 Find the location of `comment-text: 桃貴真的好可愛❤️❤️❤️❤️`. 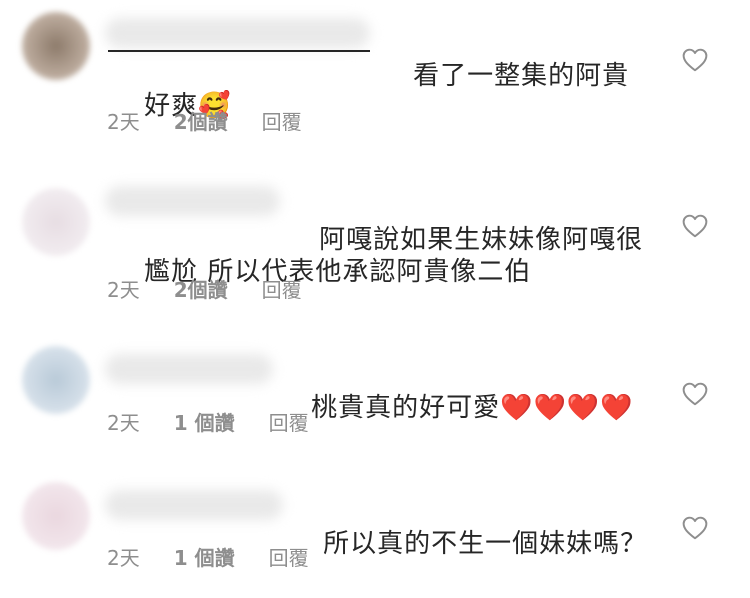

comment-text: 桃貴真的好可愛❤️❤️❤️❤️ is located at coordinates (454, 408).